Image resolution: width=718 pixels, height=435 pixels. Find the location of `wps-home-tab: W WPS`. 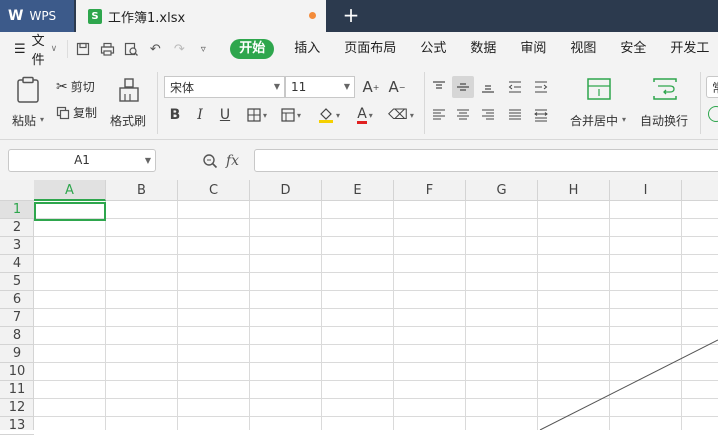

wps-home-tab: W WPS is located at coordinates (37, 16).